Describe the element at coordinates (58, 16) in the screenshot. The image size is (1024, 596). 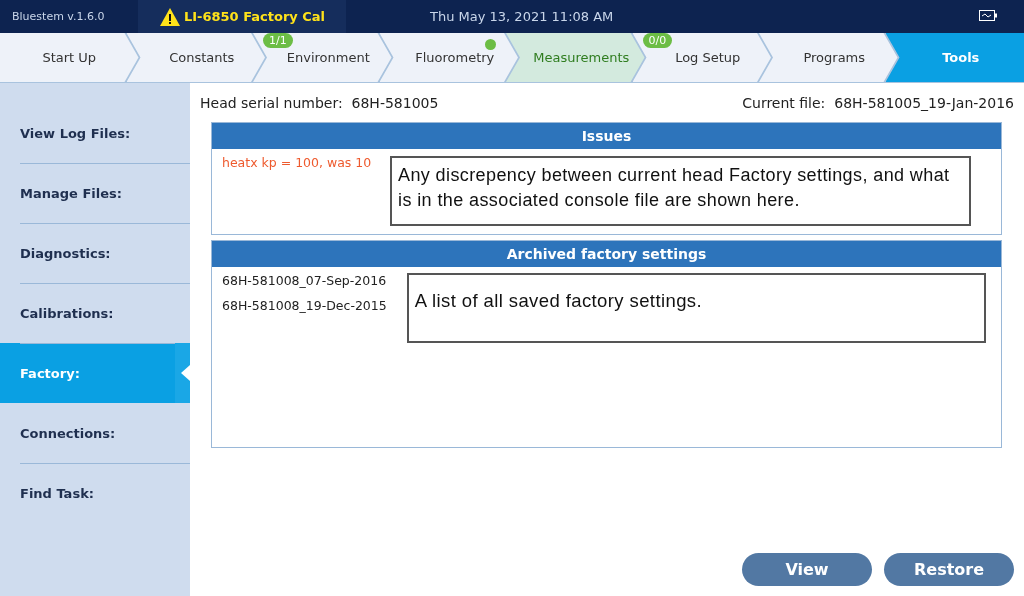
I see `version-label: Bluestem v.1.6.0` at that location.